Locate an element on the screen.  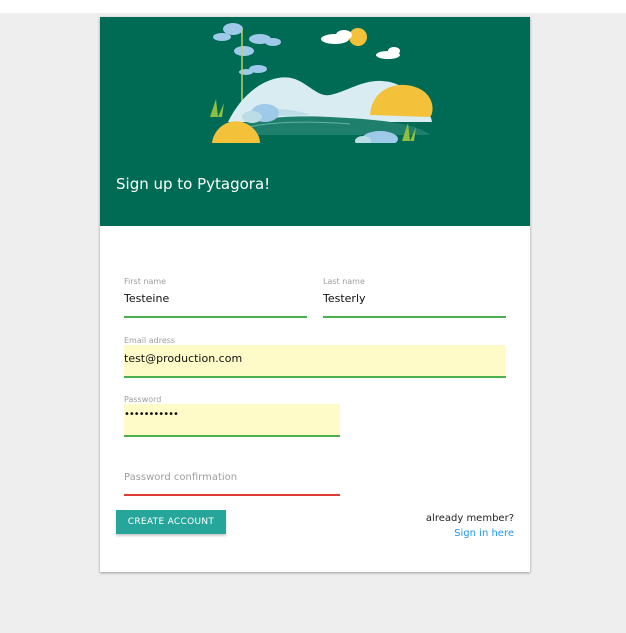
last-name-input: Testerly is located at coordinates (344, 298).